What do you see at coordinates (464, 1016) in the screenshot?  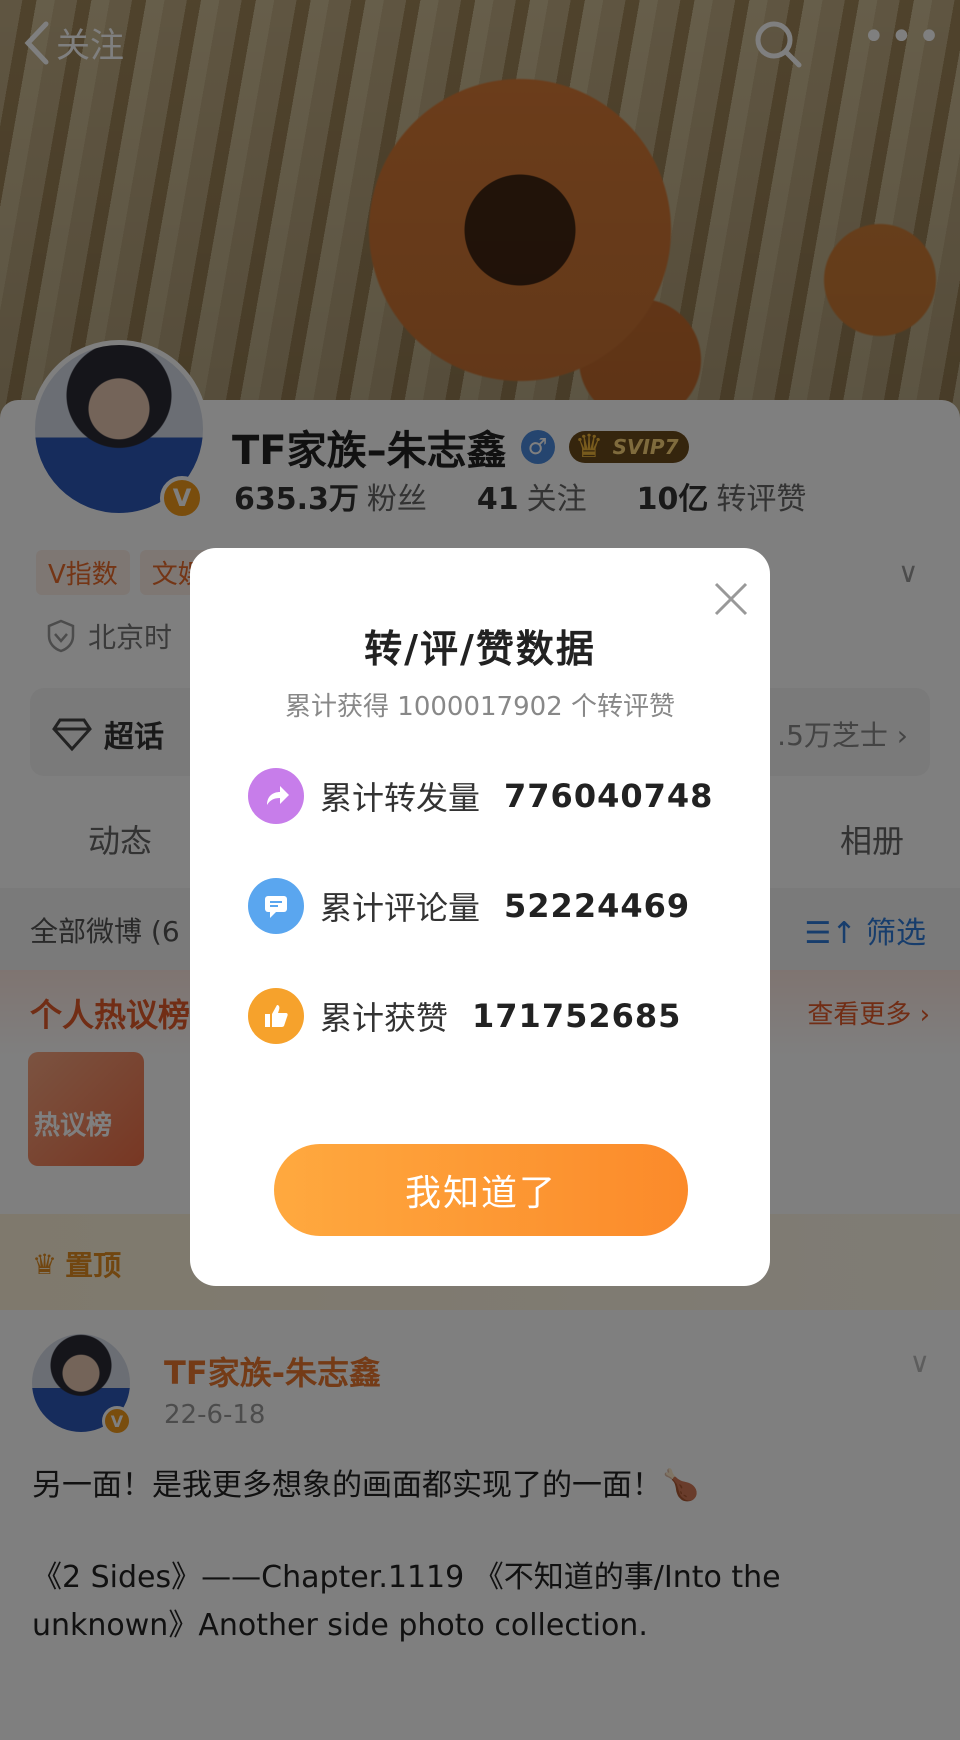 I see `like-row: 累计获赞 171752685` at bounding box center [464, 1016].